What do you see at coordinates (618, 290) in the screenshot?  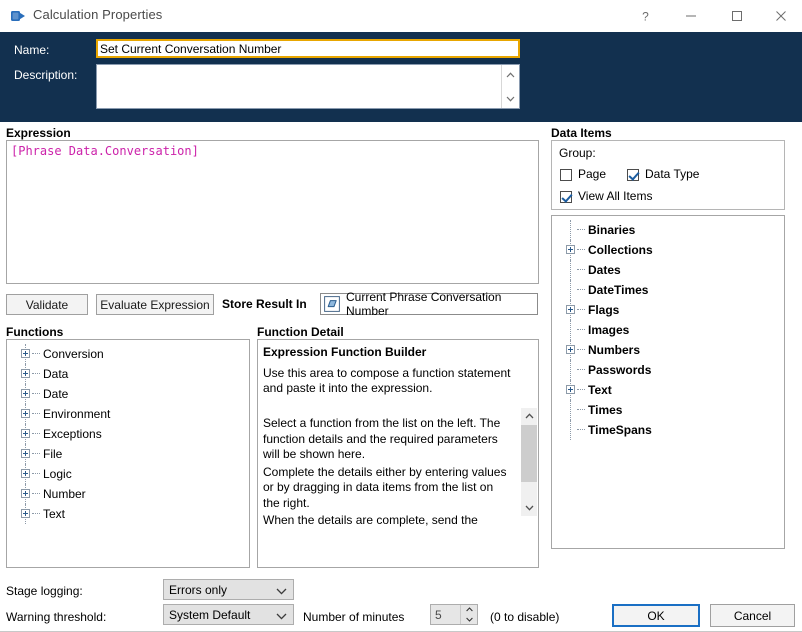 I see `tree-item-label: DateTimes` at bounding box center [618, 290].